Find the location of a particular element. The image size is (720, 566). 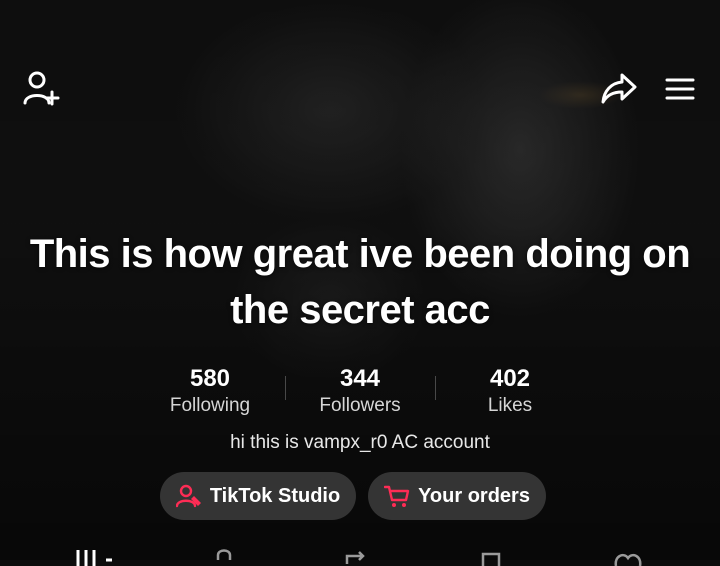

tab-videos is located at coordinates (92, 556).